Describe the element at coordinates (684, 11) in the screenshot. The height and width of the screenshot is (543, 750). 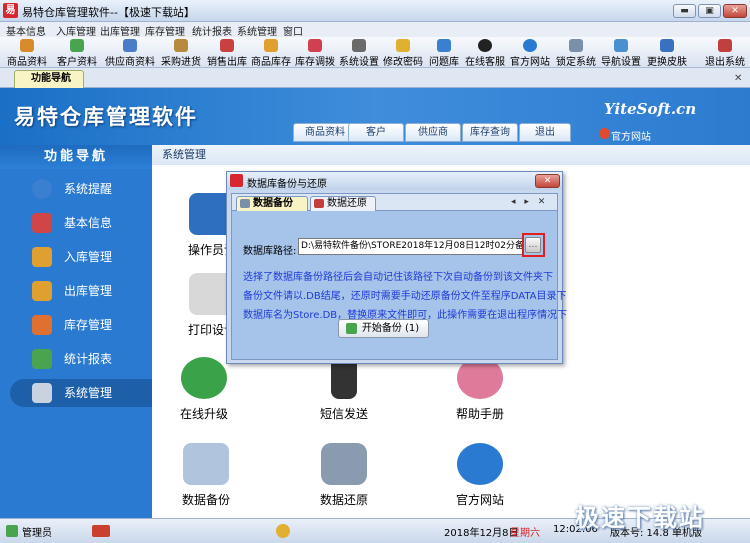
I see `minimize-button: ▬` at that location.